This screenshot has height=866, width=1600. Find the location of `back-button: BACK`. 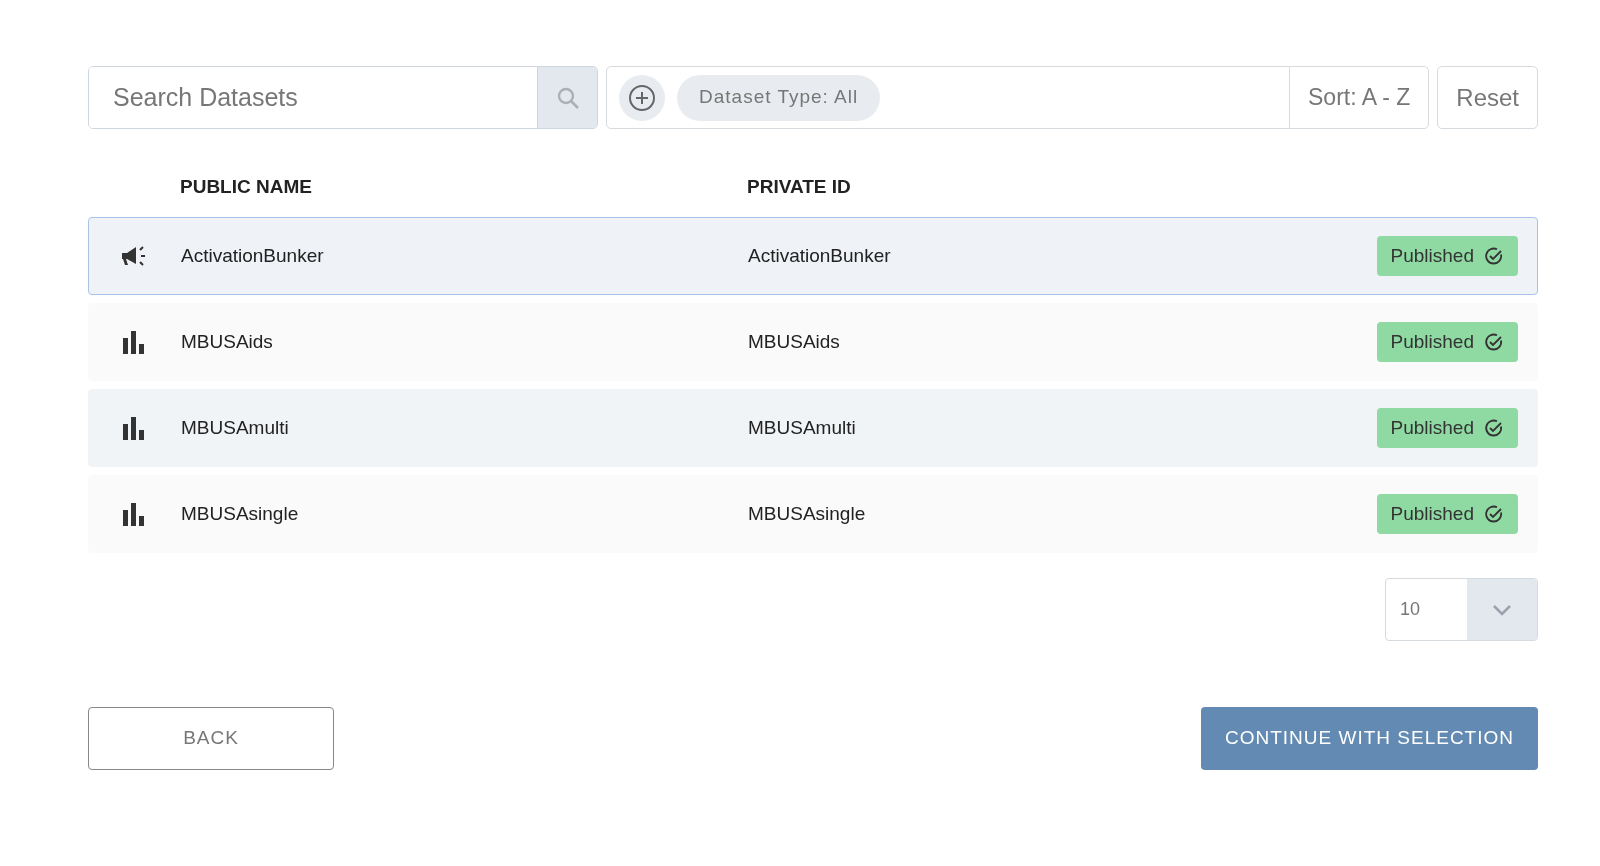

back-button: BACK is located at coordinates (211, 738).